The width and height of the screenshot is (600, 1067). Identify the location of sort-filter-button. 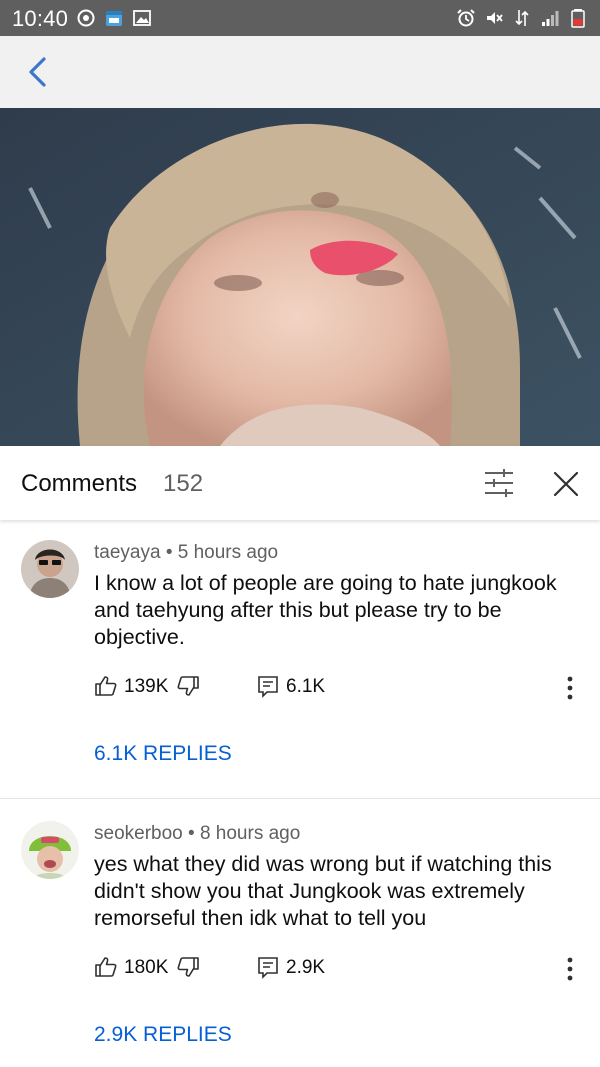
(499, 483).